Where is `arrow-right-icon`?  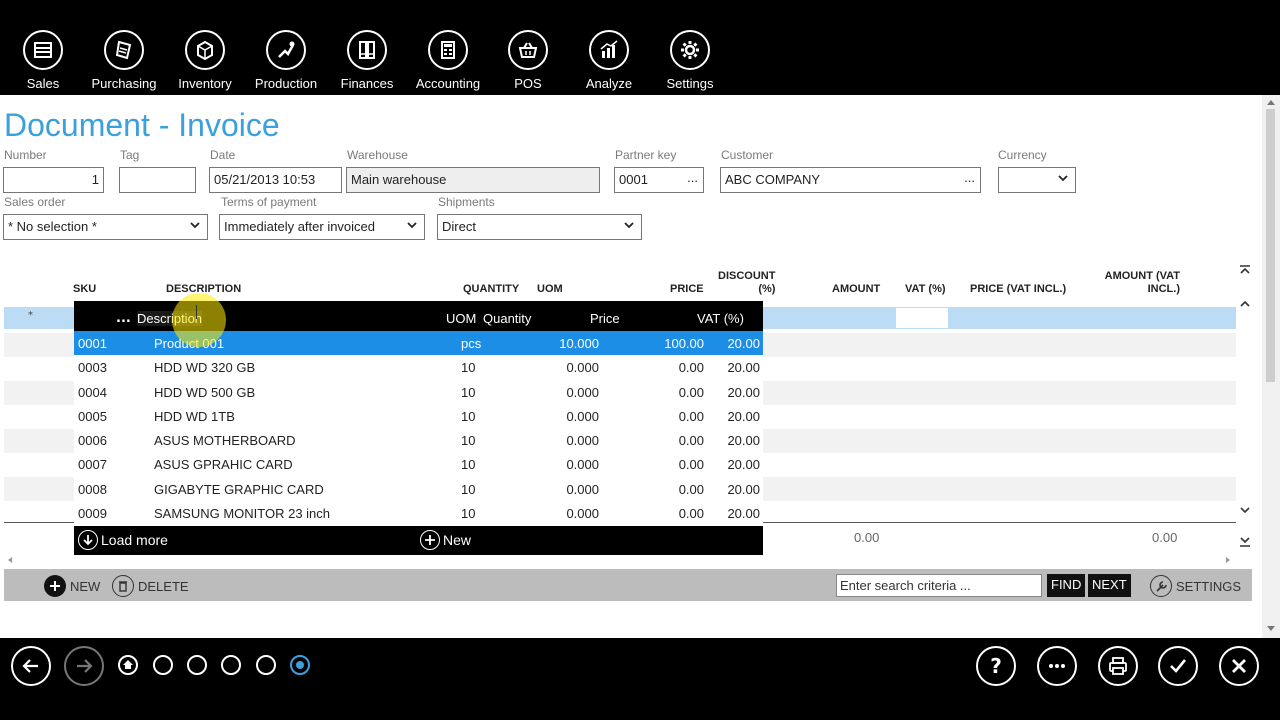 arrow-right-icon is located at coordinates (85, 666).